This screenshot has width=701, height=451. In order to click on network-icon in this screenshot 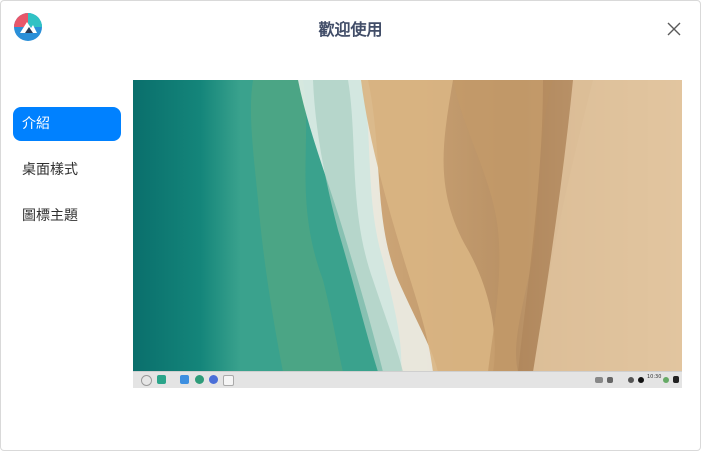, I will do `click(631, 380)`.